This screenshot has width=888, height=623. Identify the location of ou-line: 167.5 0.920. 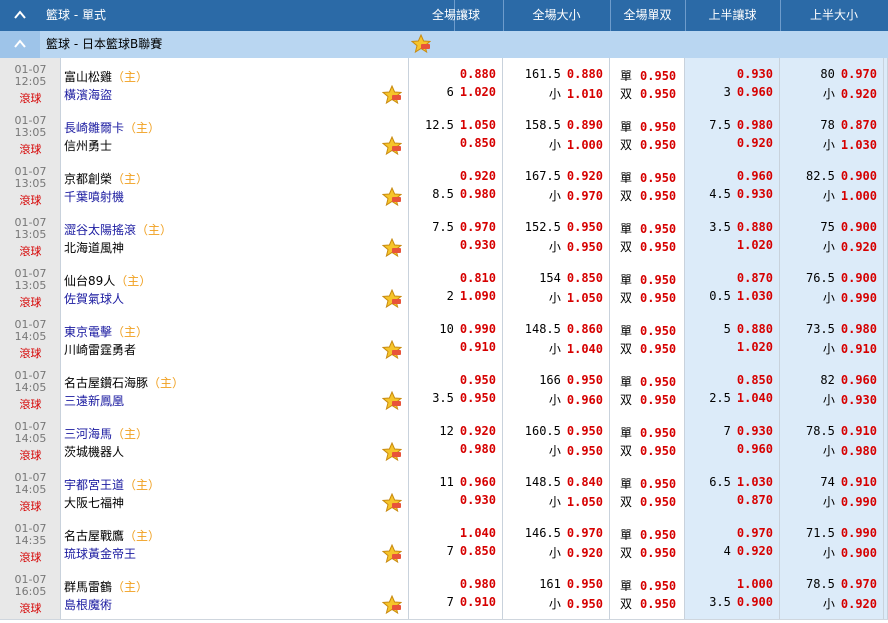
(564, 176).